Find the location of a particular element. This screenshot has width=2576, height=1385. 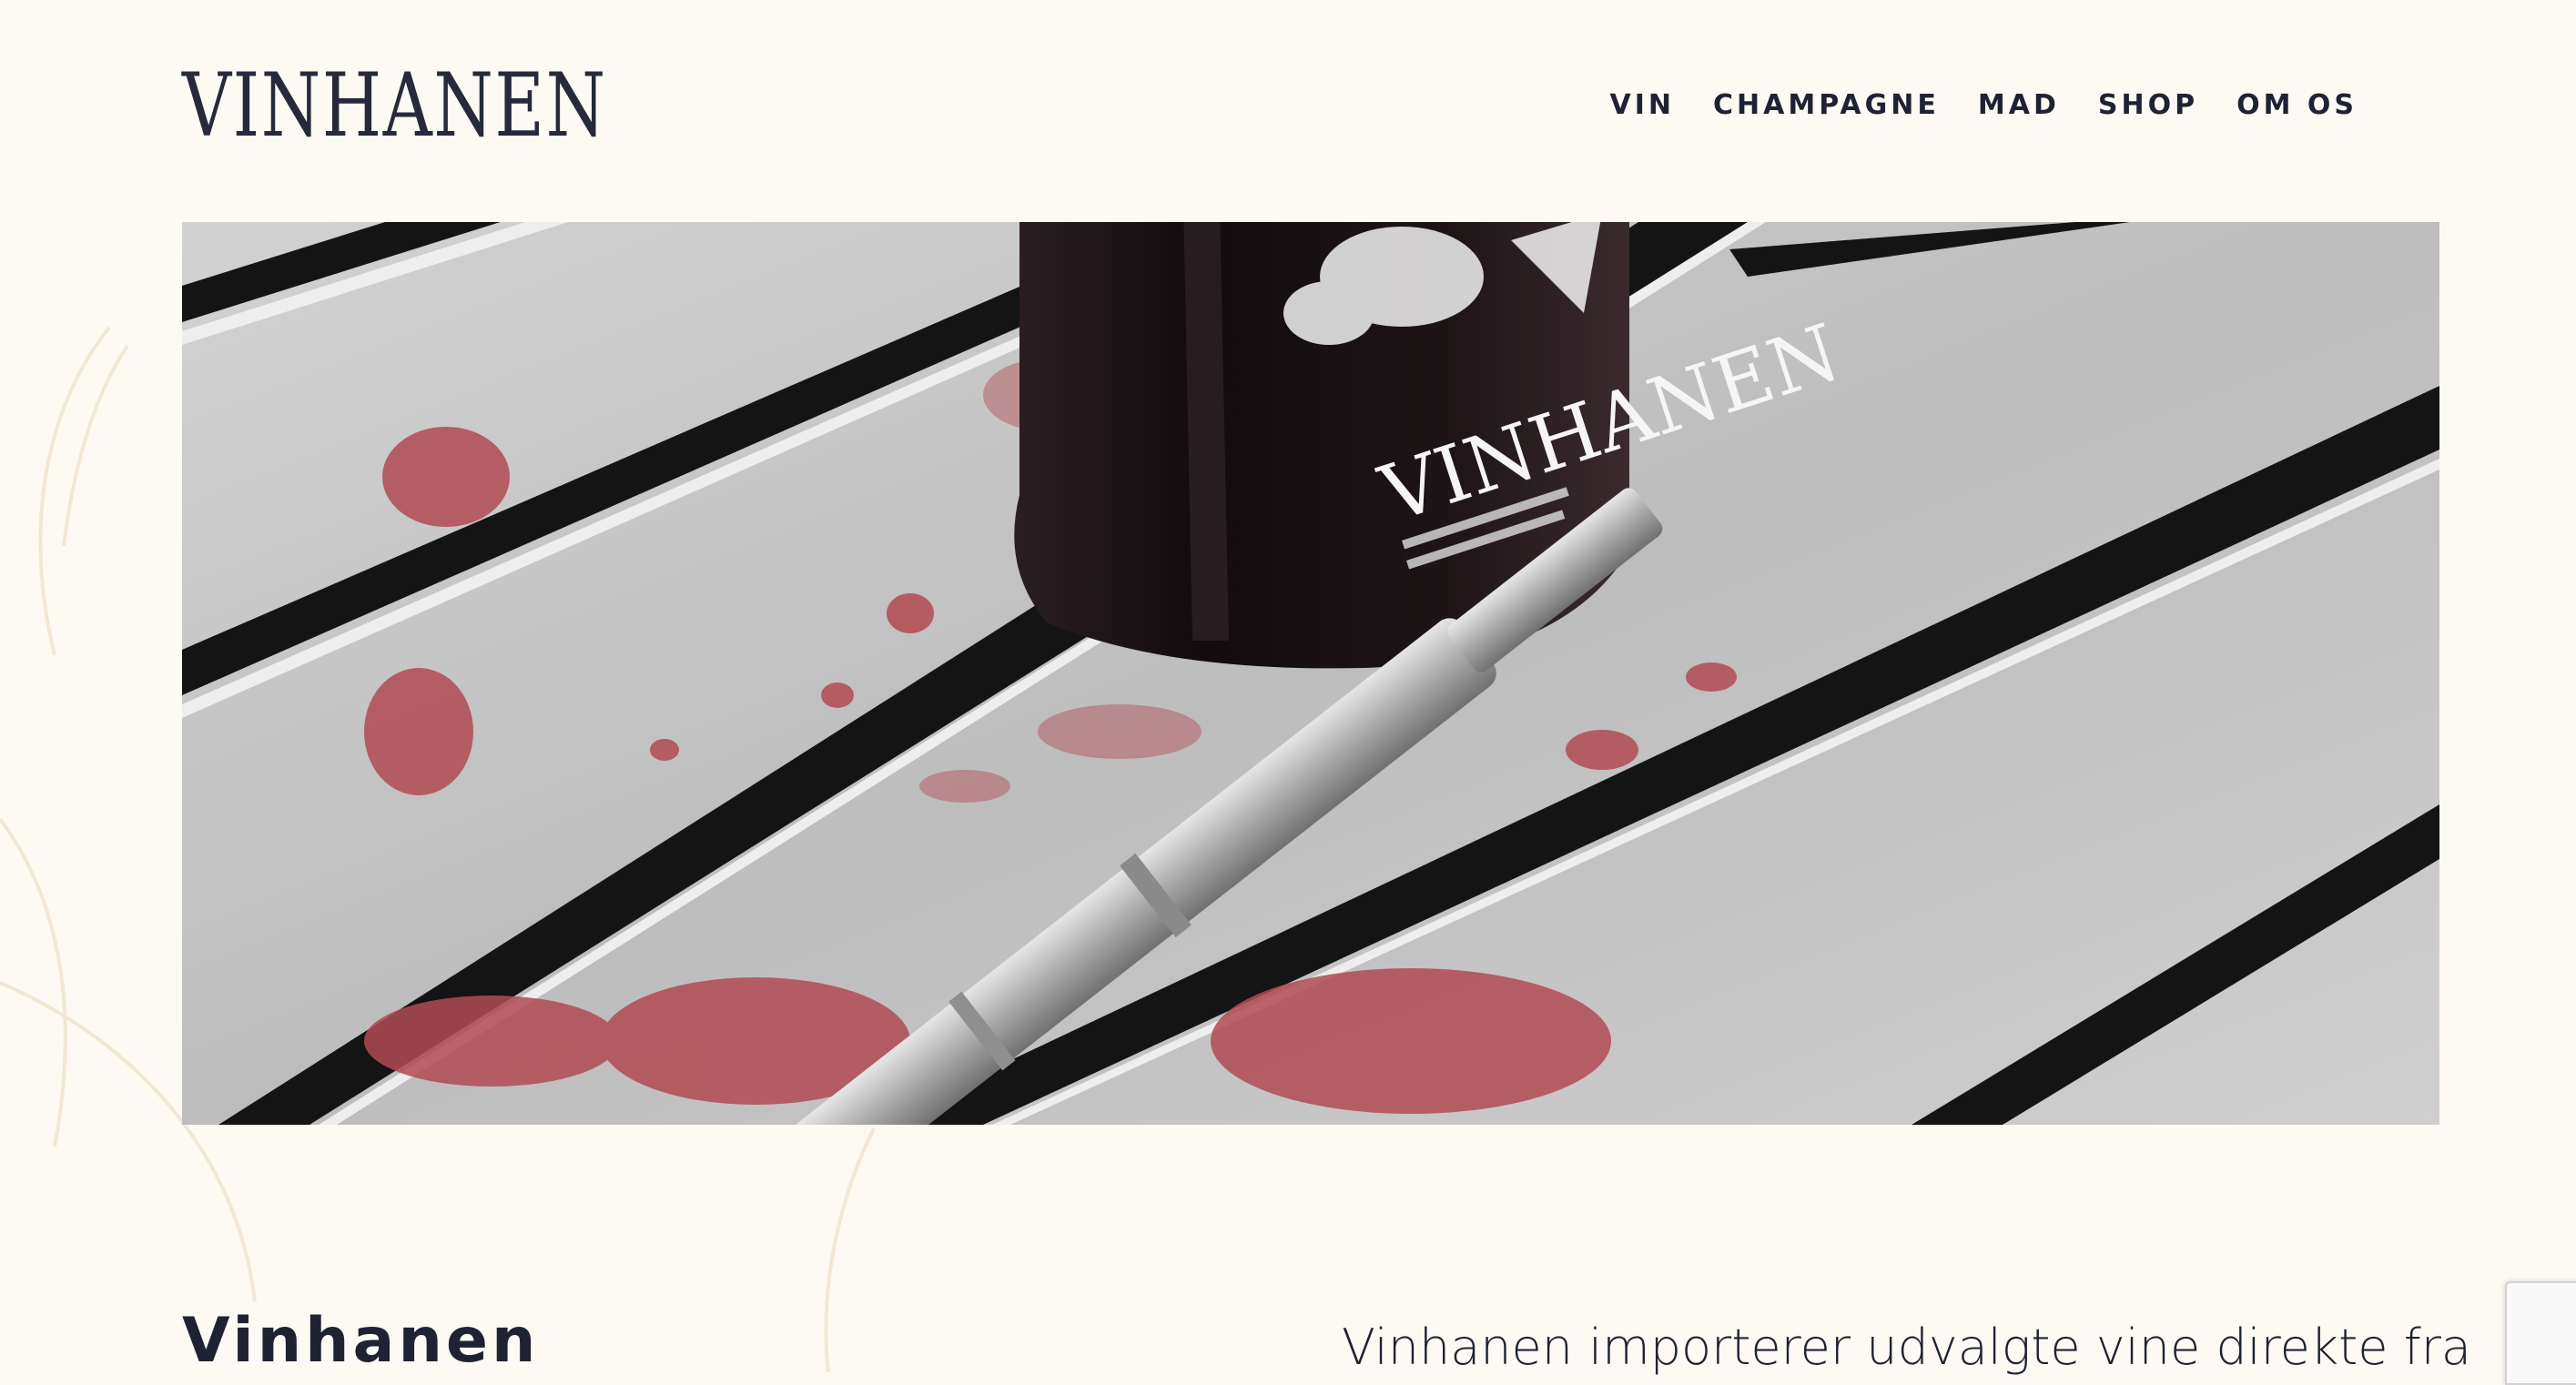

intro-title: Vinhanen is located at coordinates (361, 1341).